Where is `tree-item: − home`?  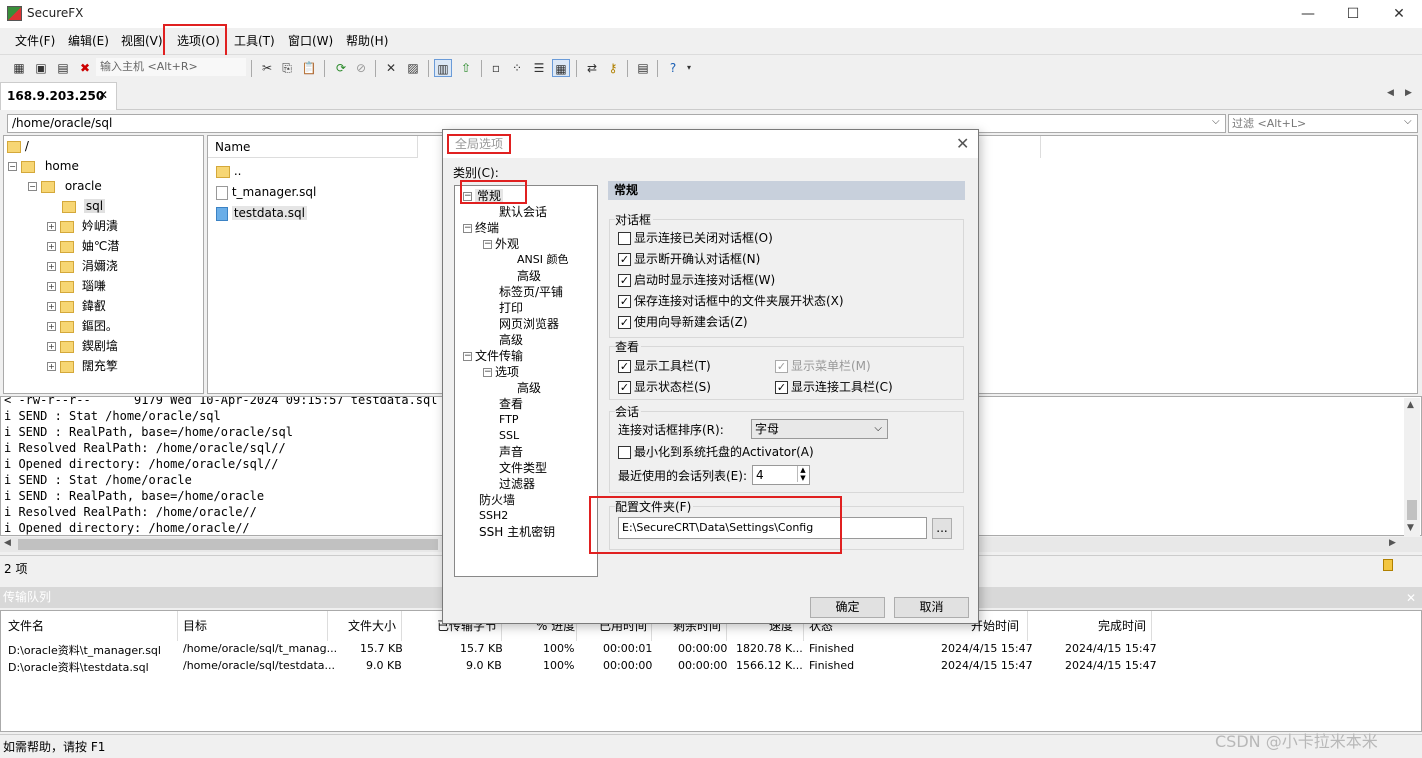 tree-item: − home is located at coordinates (43, 166).